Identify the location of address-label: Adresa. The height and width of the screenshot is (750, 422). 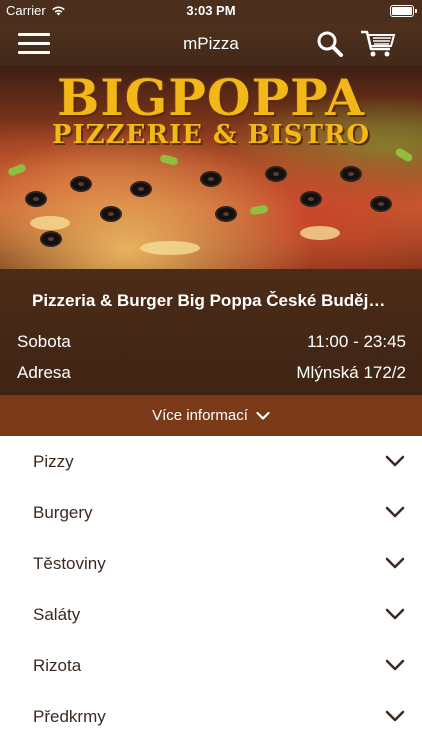
(44, 372).